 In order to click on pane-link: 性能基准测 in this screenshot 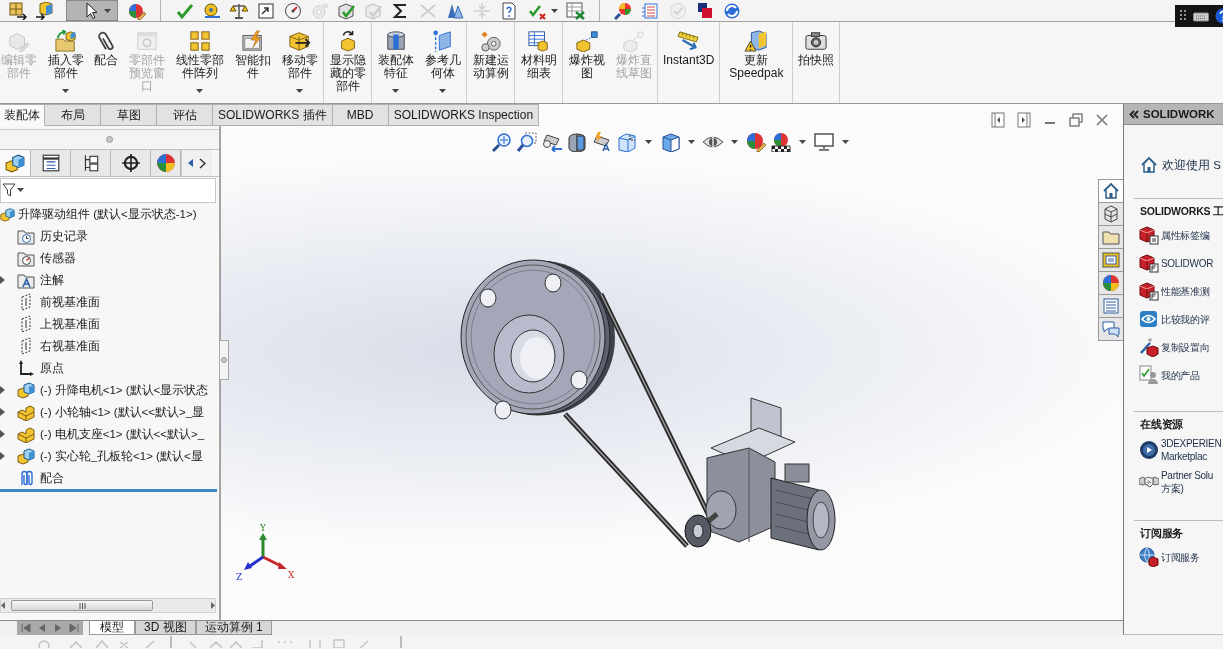, I will do `click(1185, 291)`.